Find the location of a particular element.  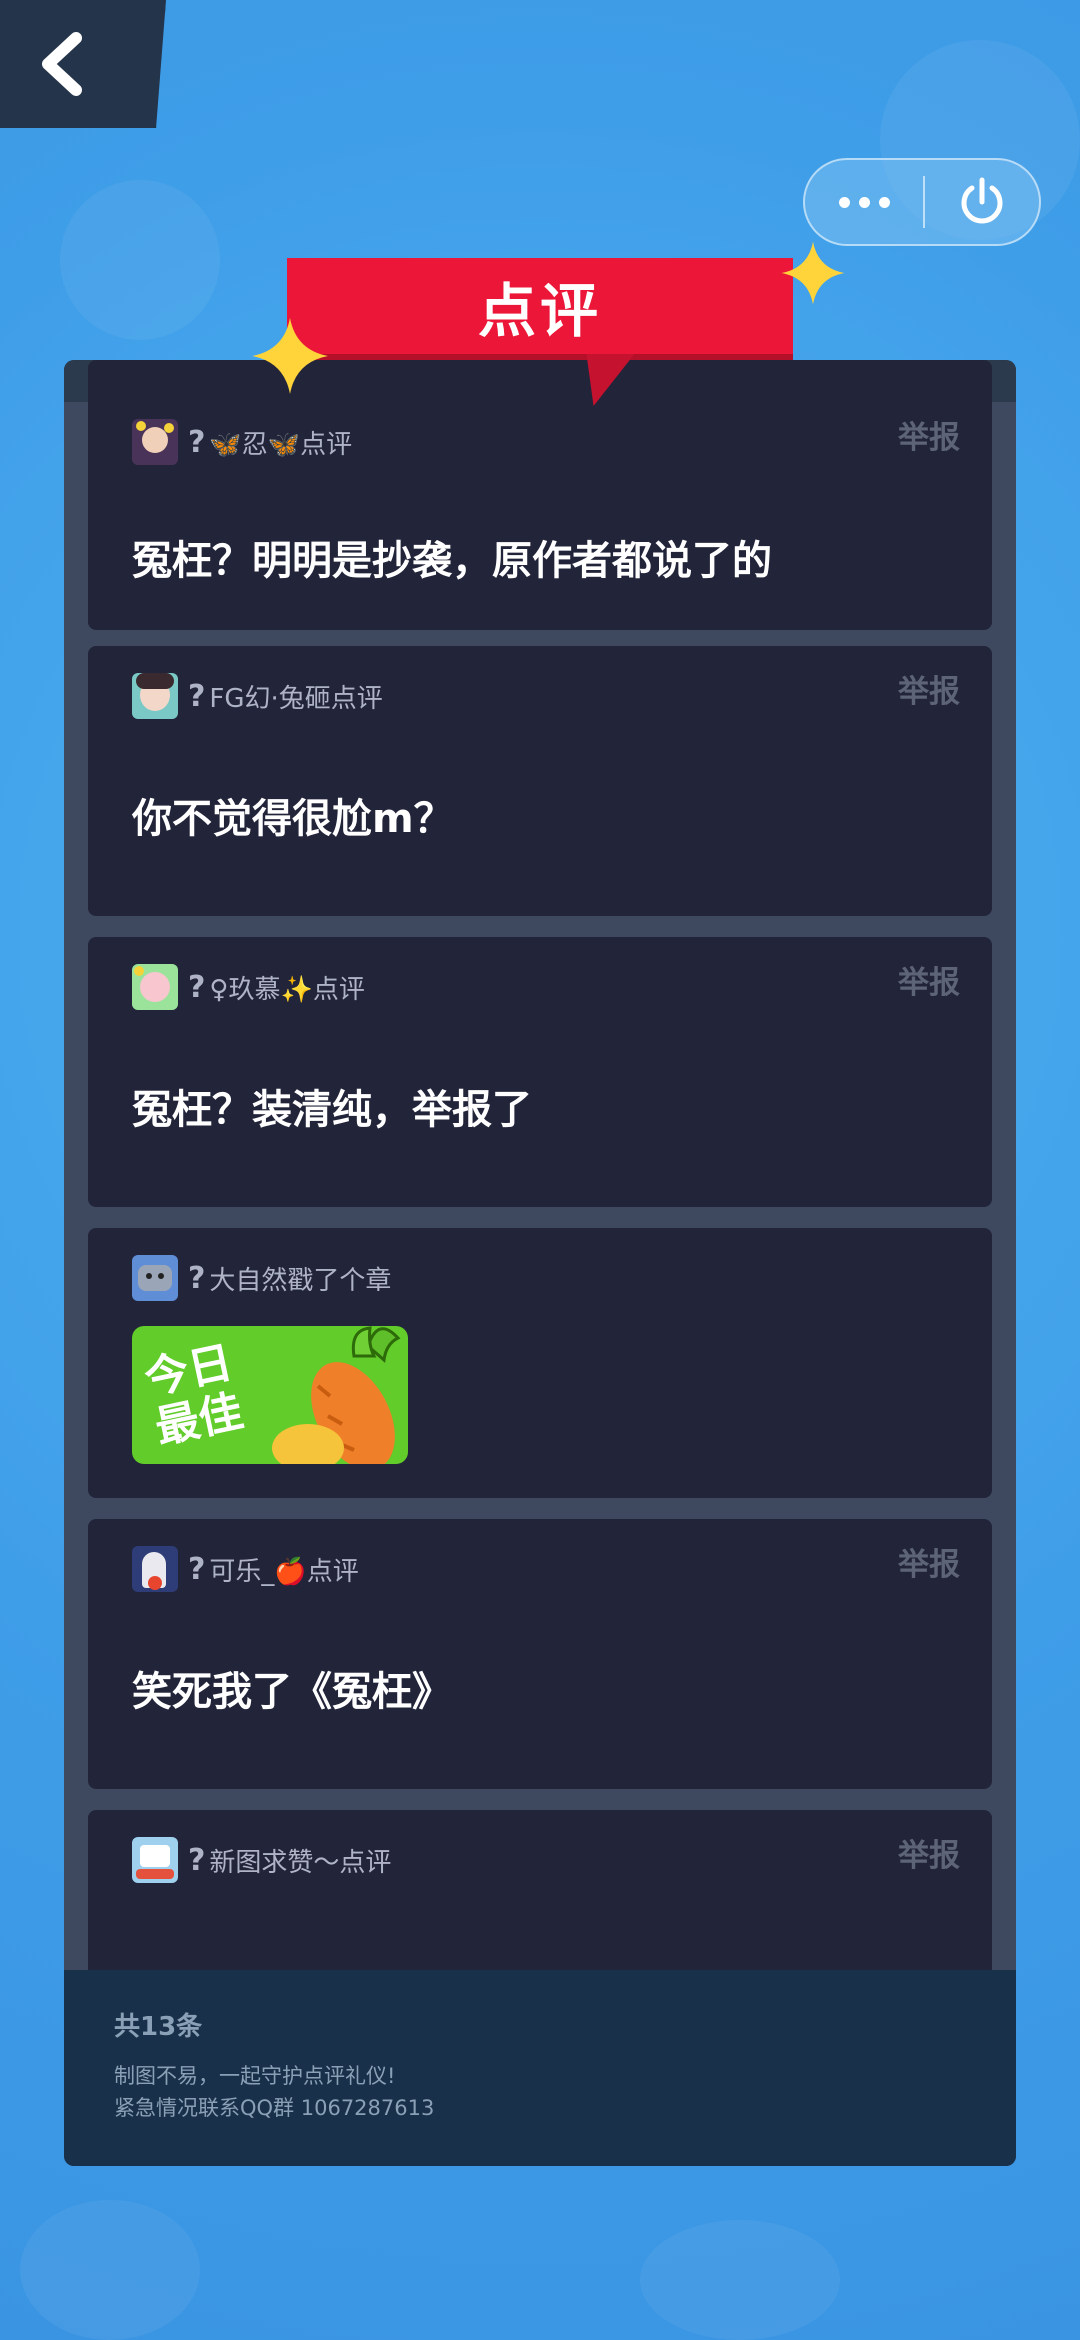

close-button is located at coordinates (982, 202).